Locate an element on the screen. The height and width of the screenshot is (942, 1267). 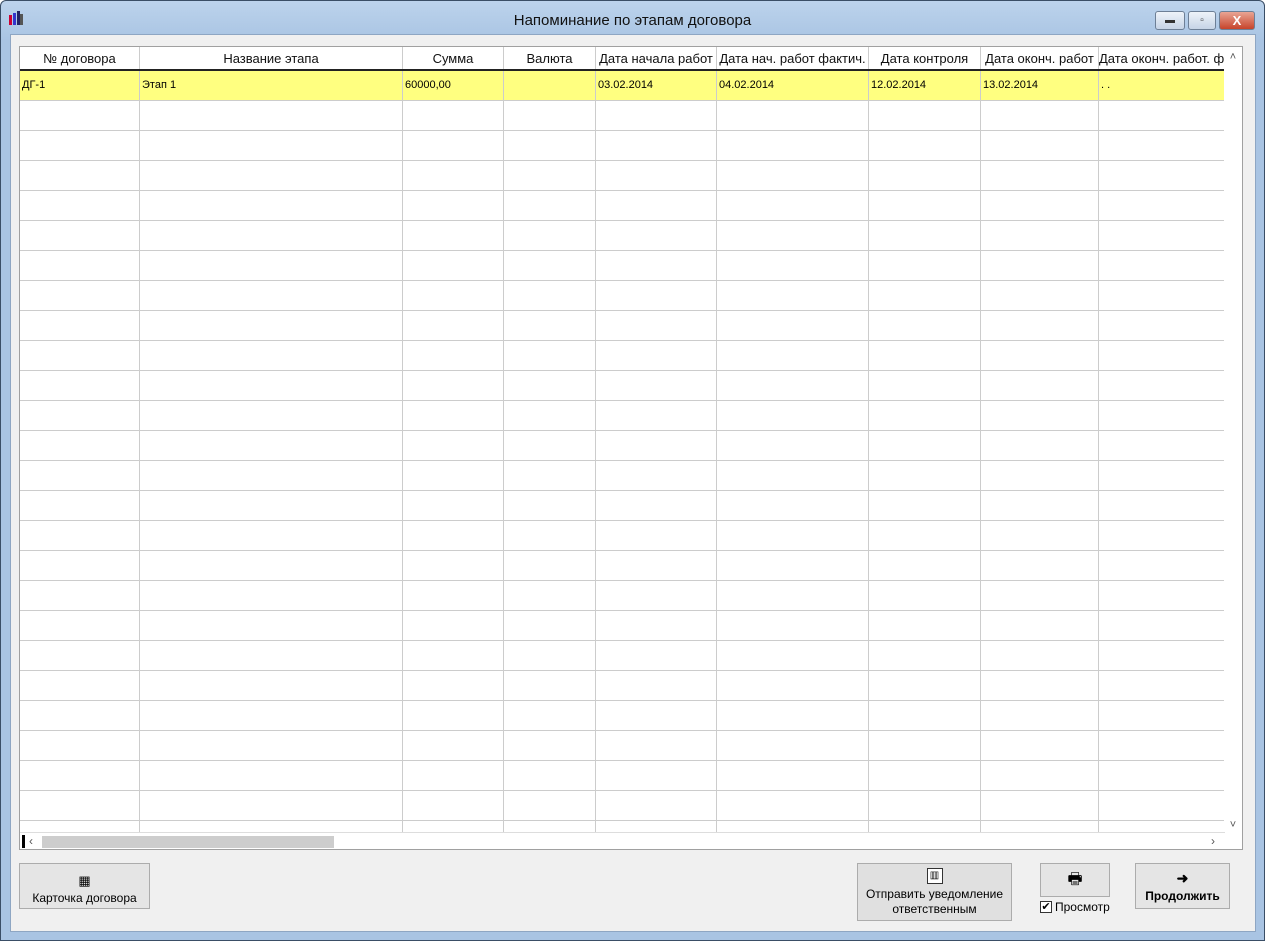
scroll-thumb is located at coordinates (188, 842).